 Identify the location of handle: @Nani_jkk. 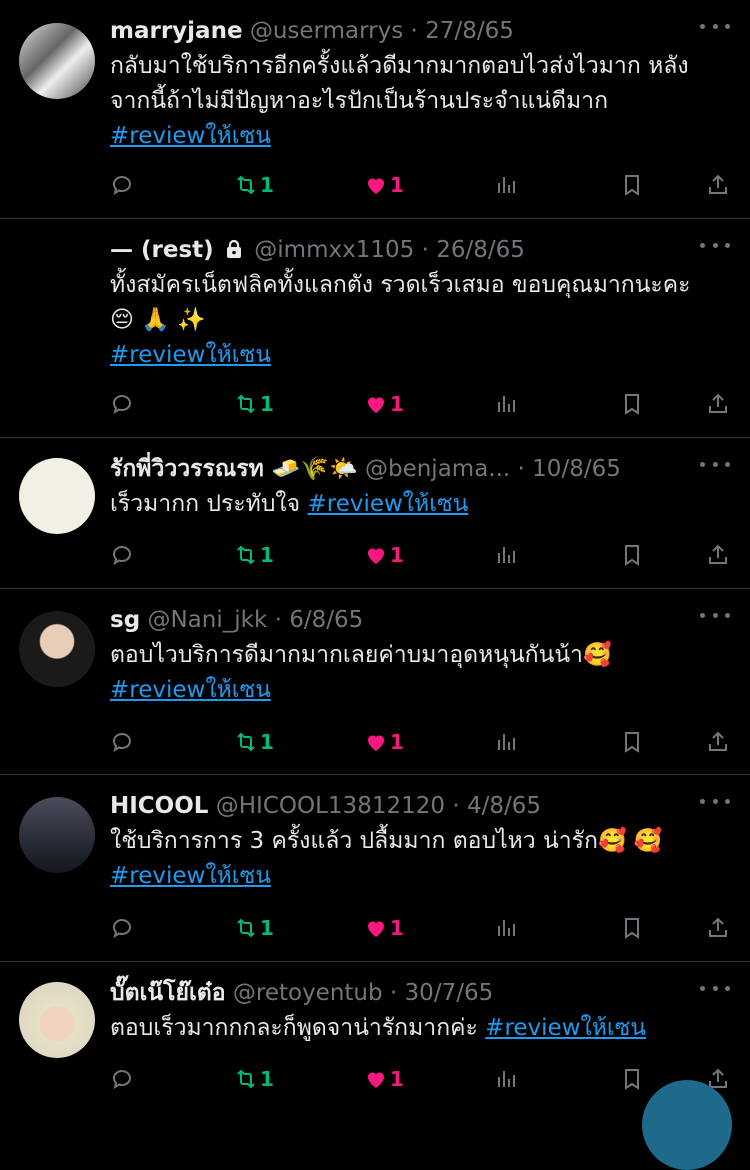
(207, 620).